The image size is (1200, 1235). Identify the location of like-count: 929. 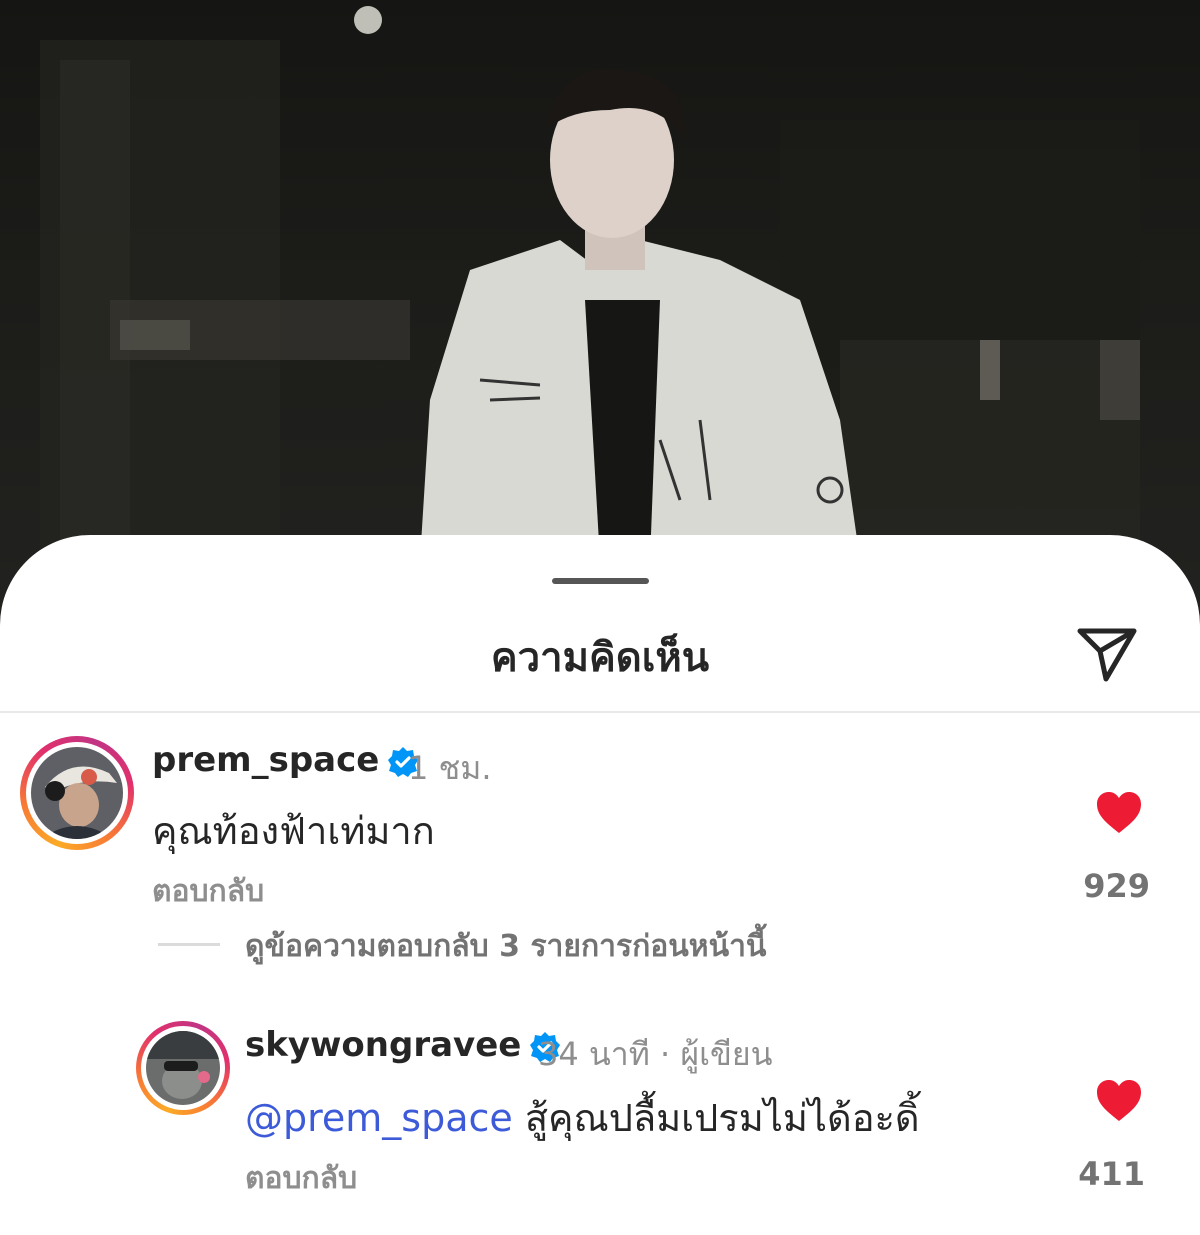
(1116, 886).